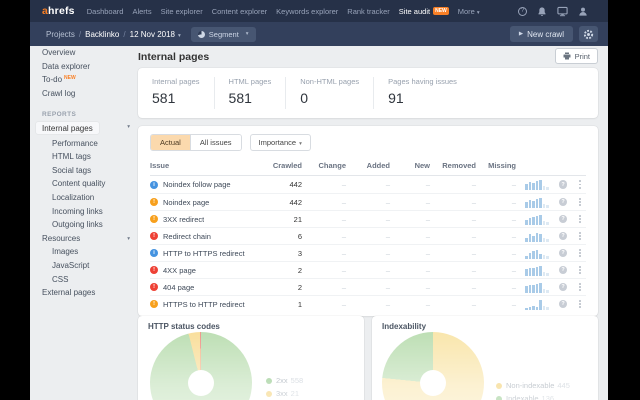 This screenshot has width=640, height=400. What do you see at coordinates (562, 11) in the screenshot?
I see `monitor-icon` at bounding box center [562, 11].